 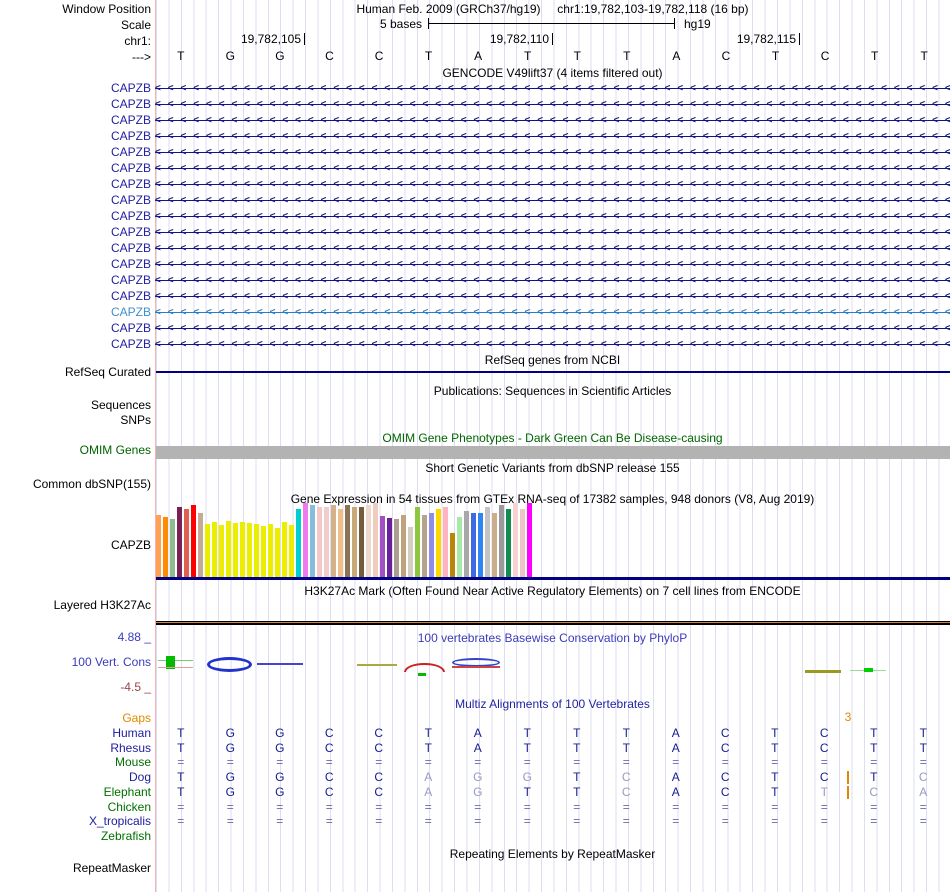 I want to click on sequences-label: Sequences, so click(x=75, y=405).